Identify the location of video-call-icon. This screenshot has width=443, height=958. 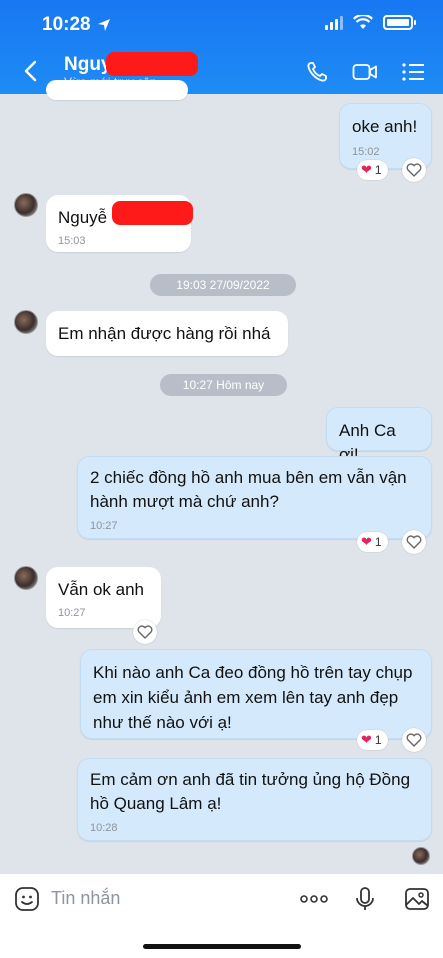
(365, 72).